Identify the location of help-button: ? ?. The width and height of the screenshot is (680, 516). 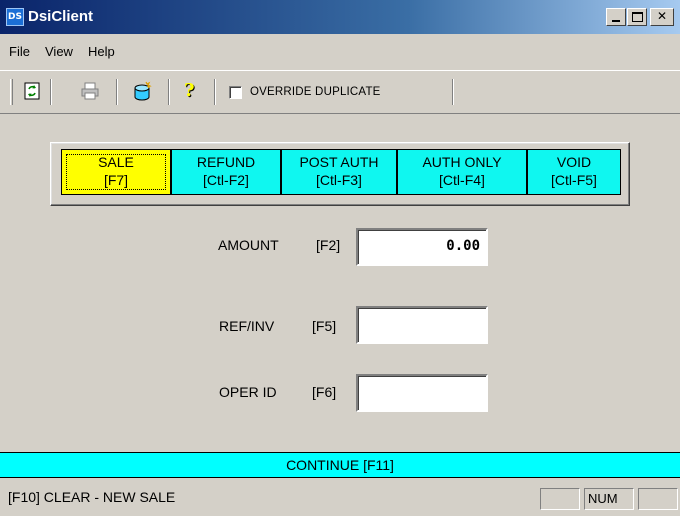
(190, 91).